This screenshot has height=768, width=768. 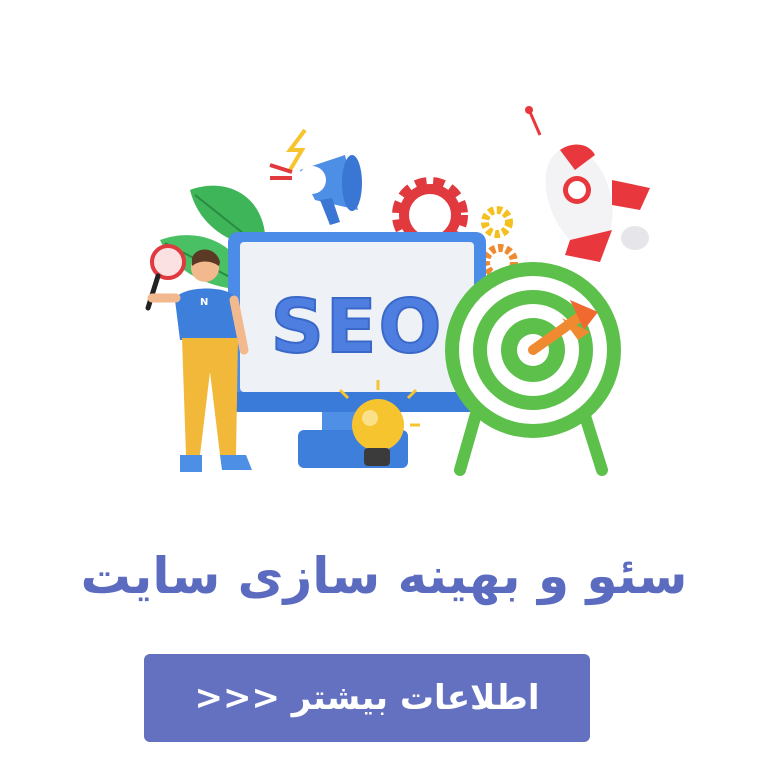 What do you see at coordinates (497, 222) in the screenshot?
I see `small-gear-icon` at bounding box center [497, 222].